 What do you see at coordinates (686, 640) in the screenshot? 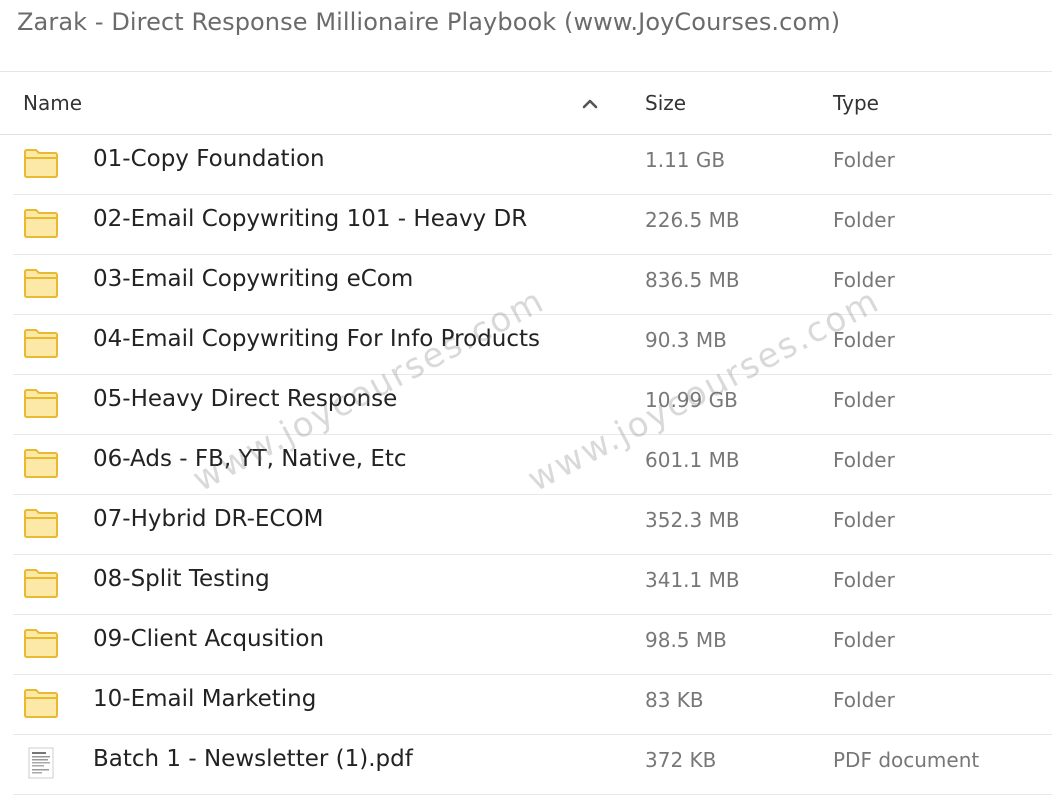
I see `file-size: 98.5 MB` at bounding box center [686, 640].